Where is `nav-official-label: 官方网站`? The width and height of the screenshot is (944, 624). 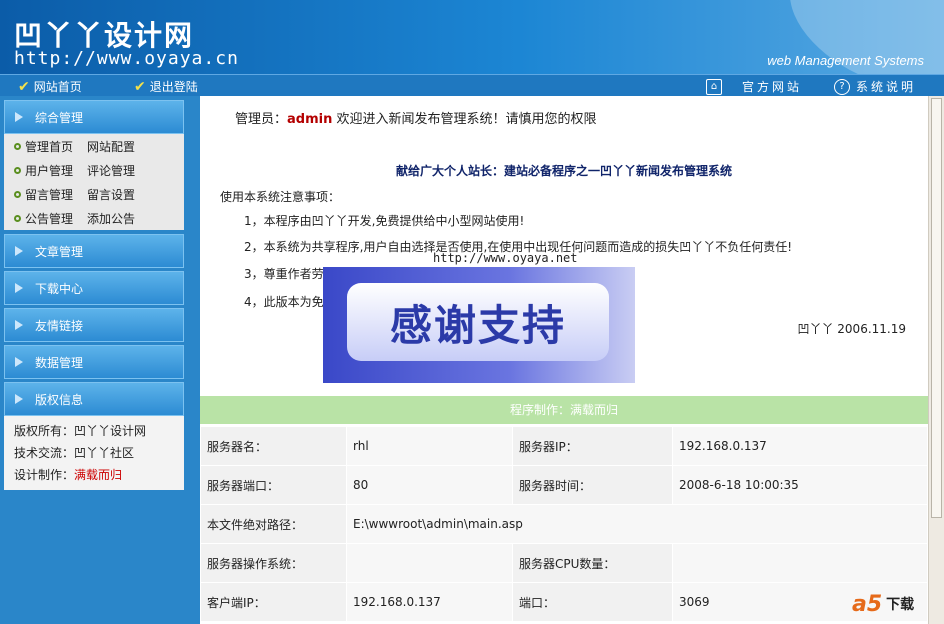 nav-official-label: 官方网站 is located at coordinates (772, 87).